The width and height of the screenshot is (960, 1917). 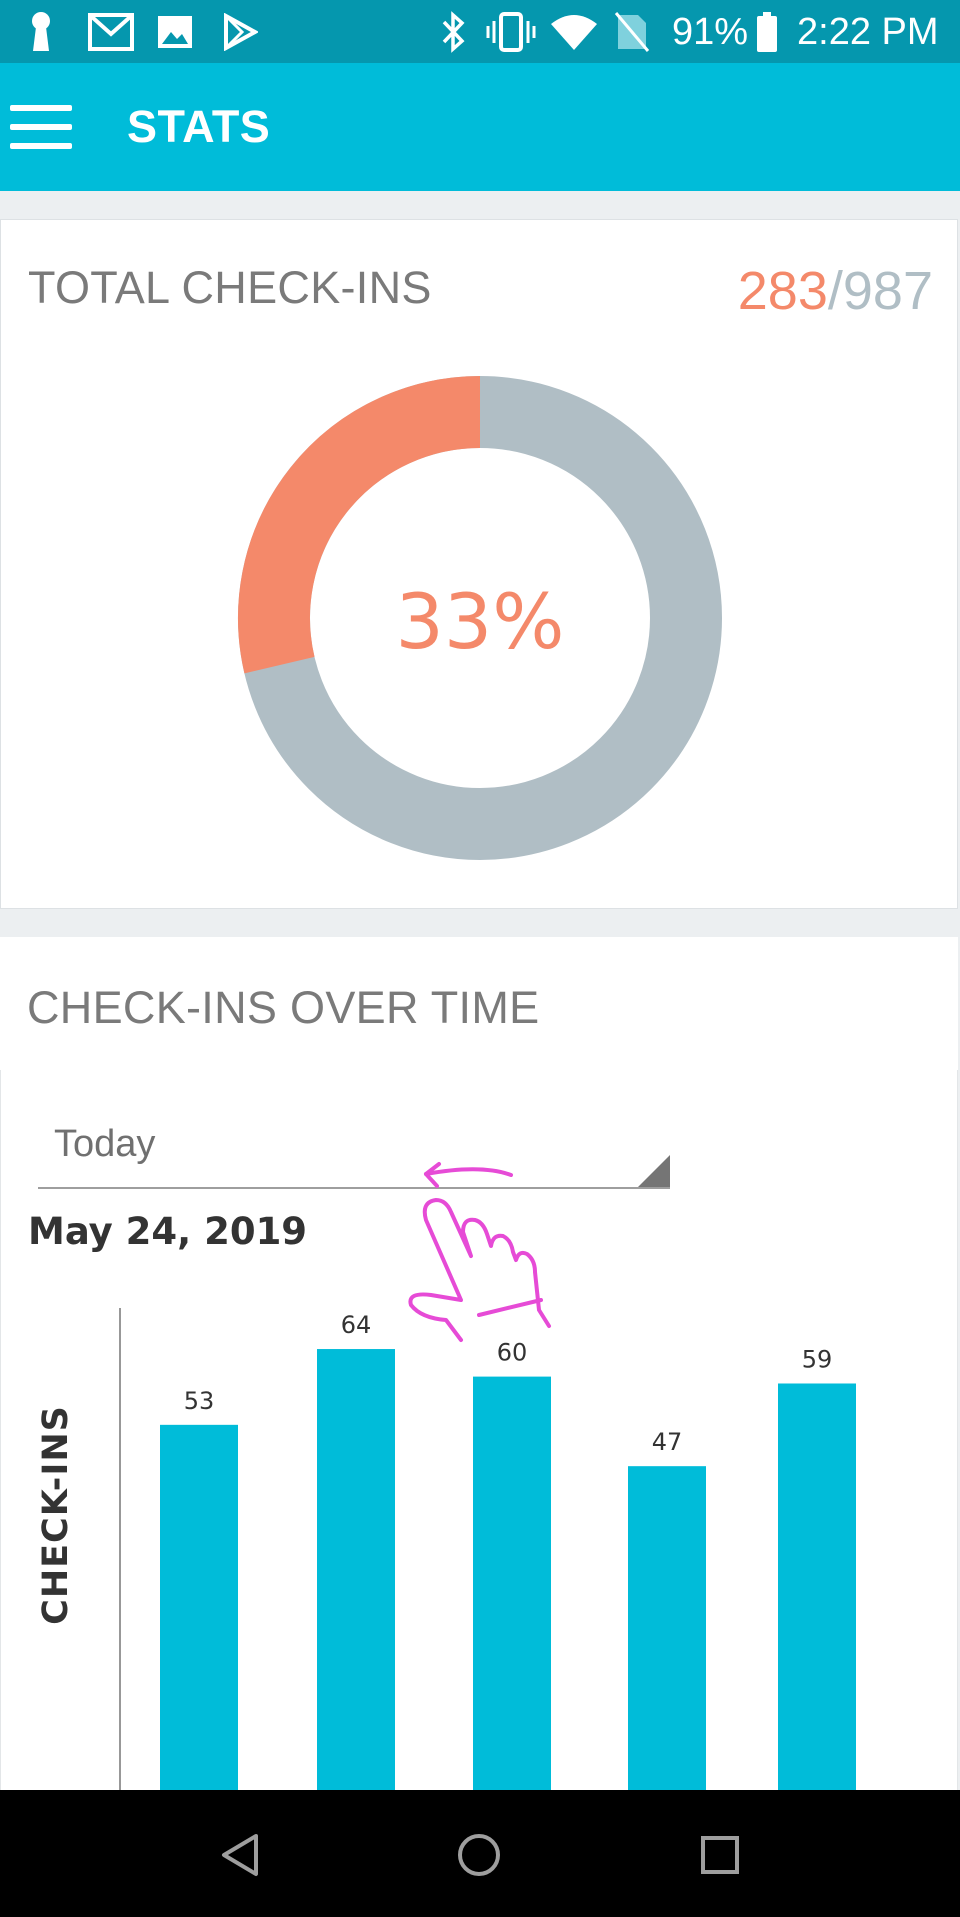 What do you see at coordinates (667, 1442) in the screenshot?
I see `bar-value-label-4: 47` at bounding box center [667, 1442].